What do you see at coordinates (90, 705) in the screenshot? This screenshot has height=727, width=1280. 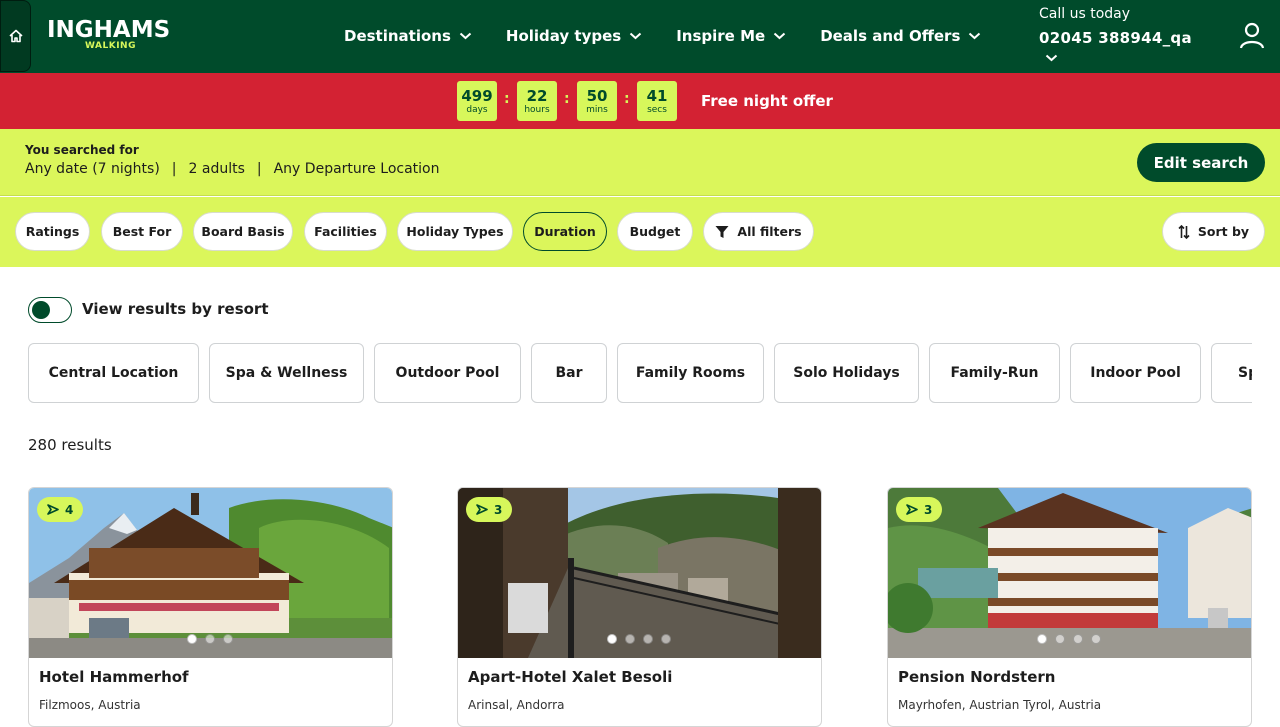 I see `hotel-location: Filzmoos, Austria` at bounding box center [90, 705].